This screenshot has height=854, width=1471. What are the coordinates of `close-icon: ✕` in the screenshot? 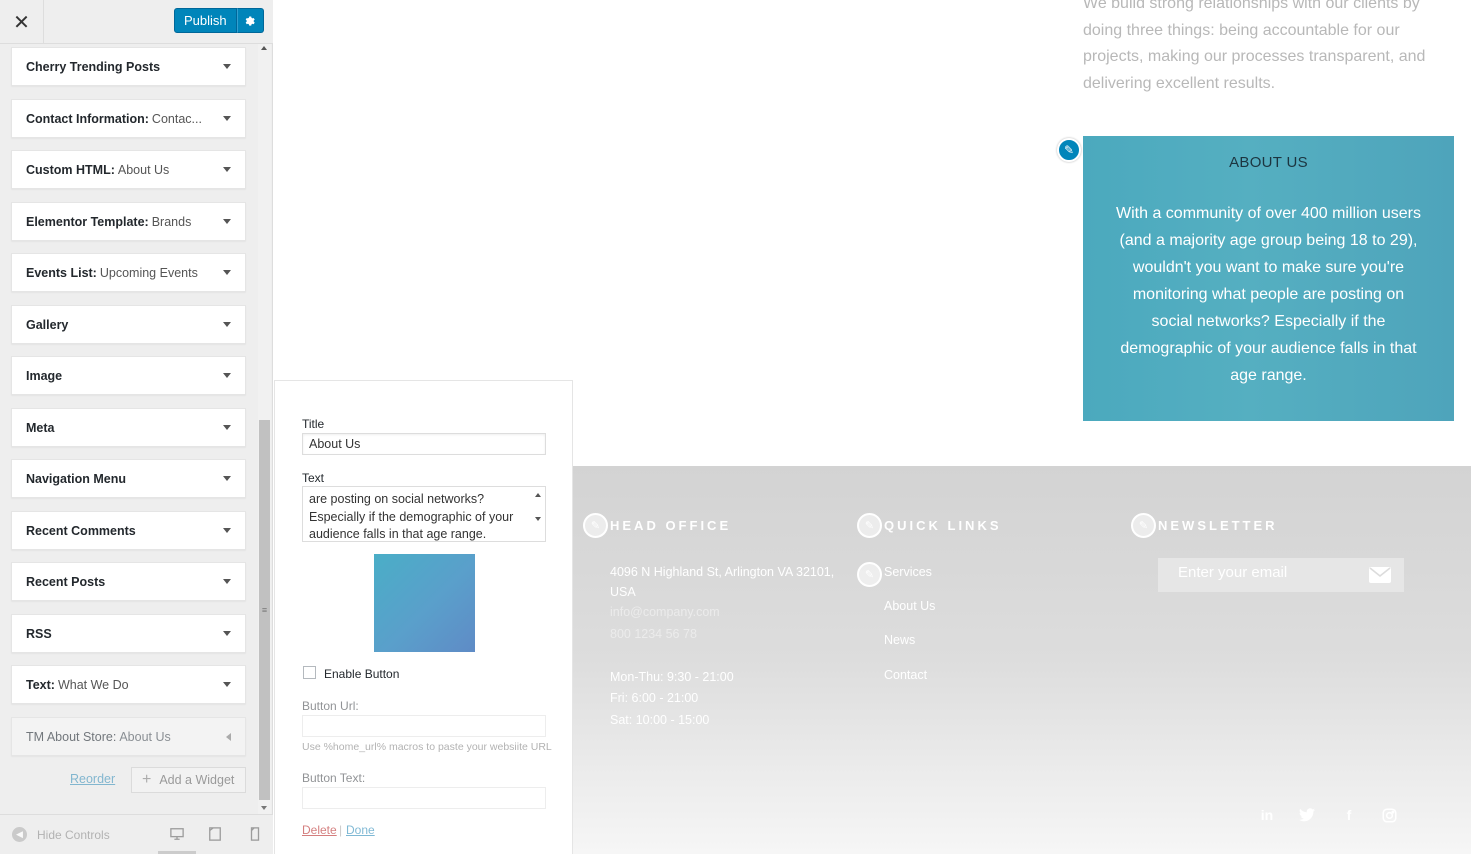 It's located at (21, 22).